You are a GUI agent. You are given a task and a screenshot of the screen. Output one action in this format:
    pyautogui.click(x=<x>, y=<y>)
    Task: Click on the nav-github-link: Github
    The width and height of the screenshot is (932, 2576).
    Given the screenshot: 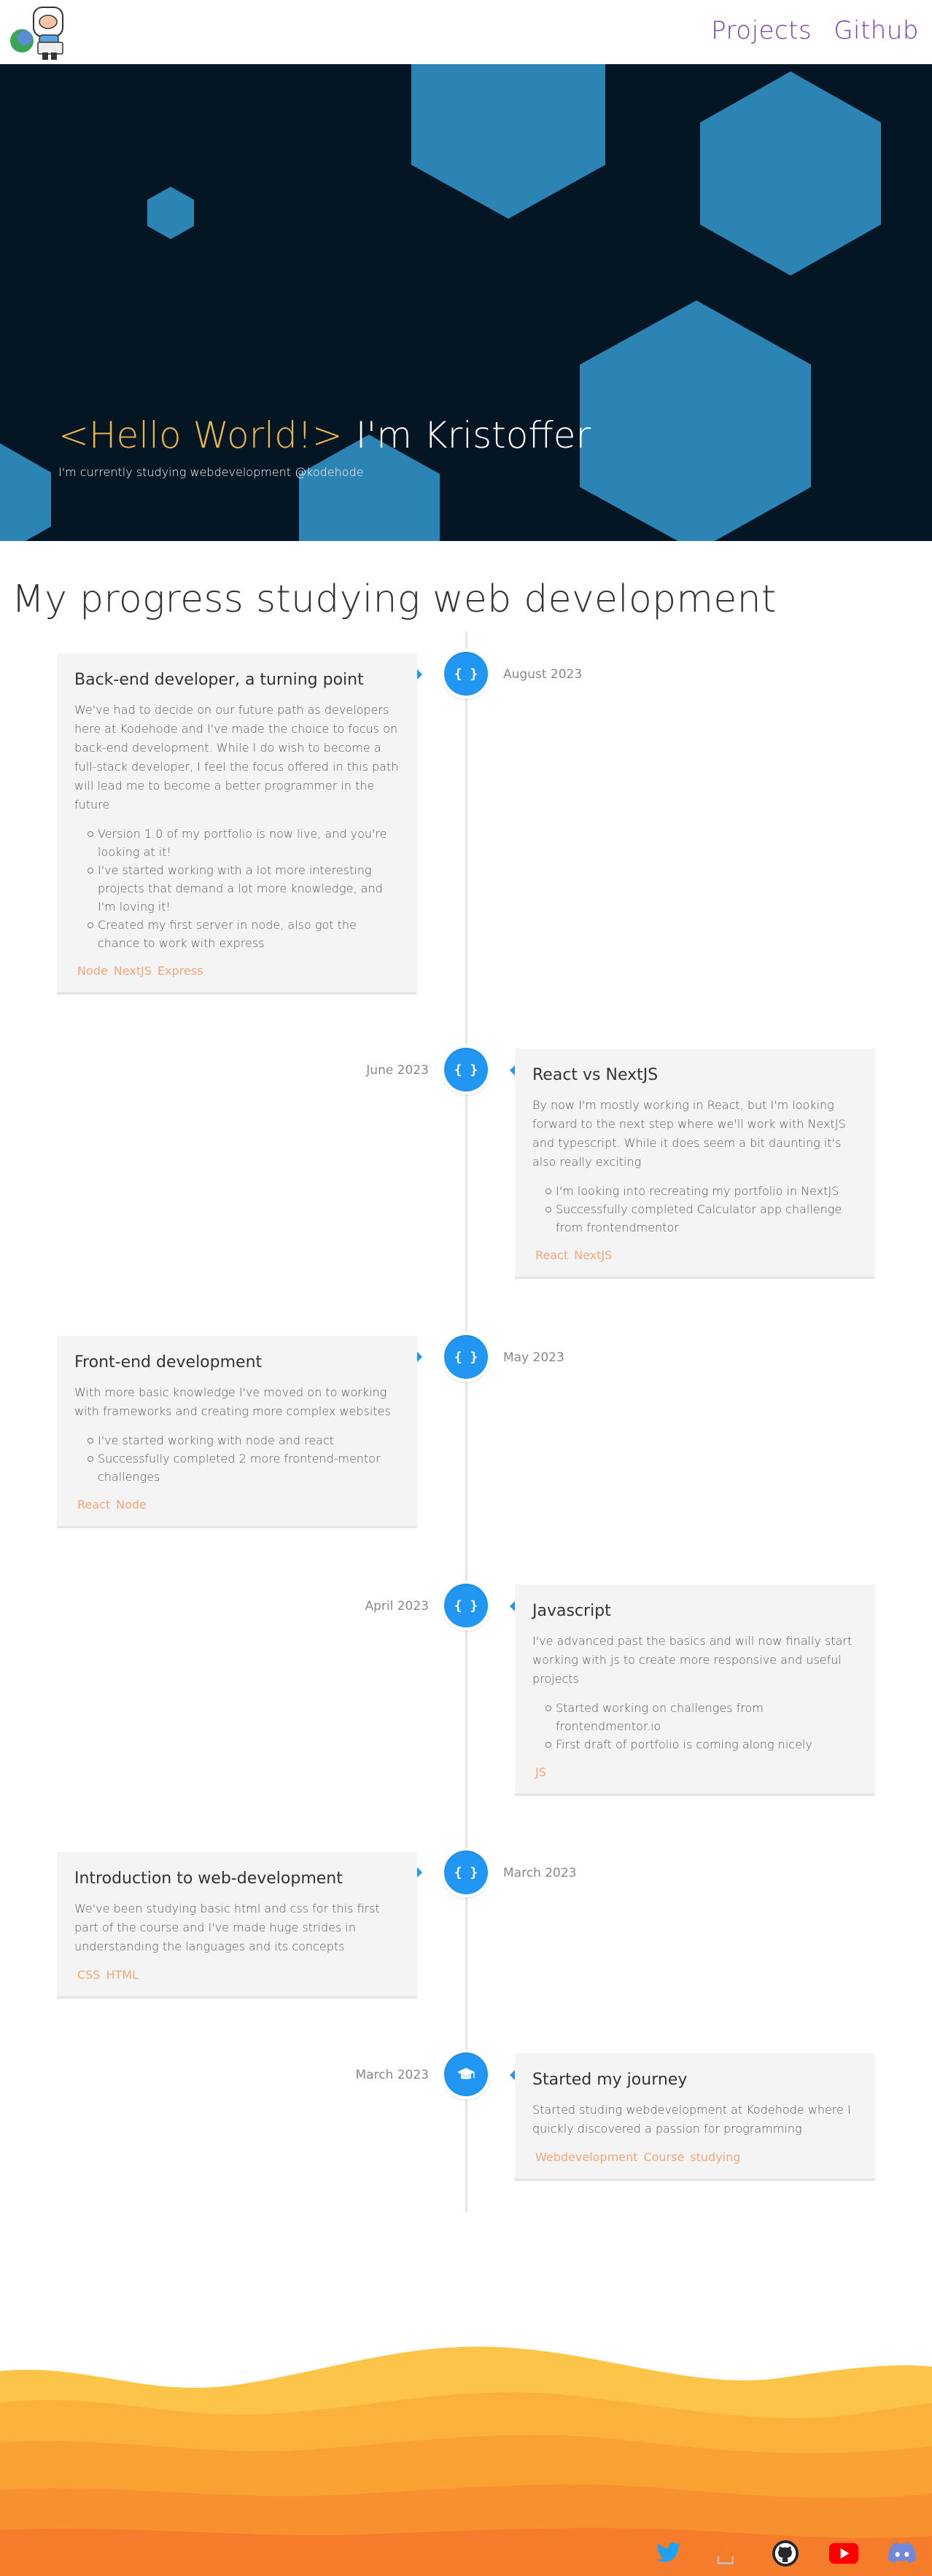 What is the action you would take?
    pyautogui.click(x=877, y=30)
    